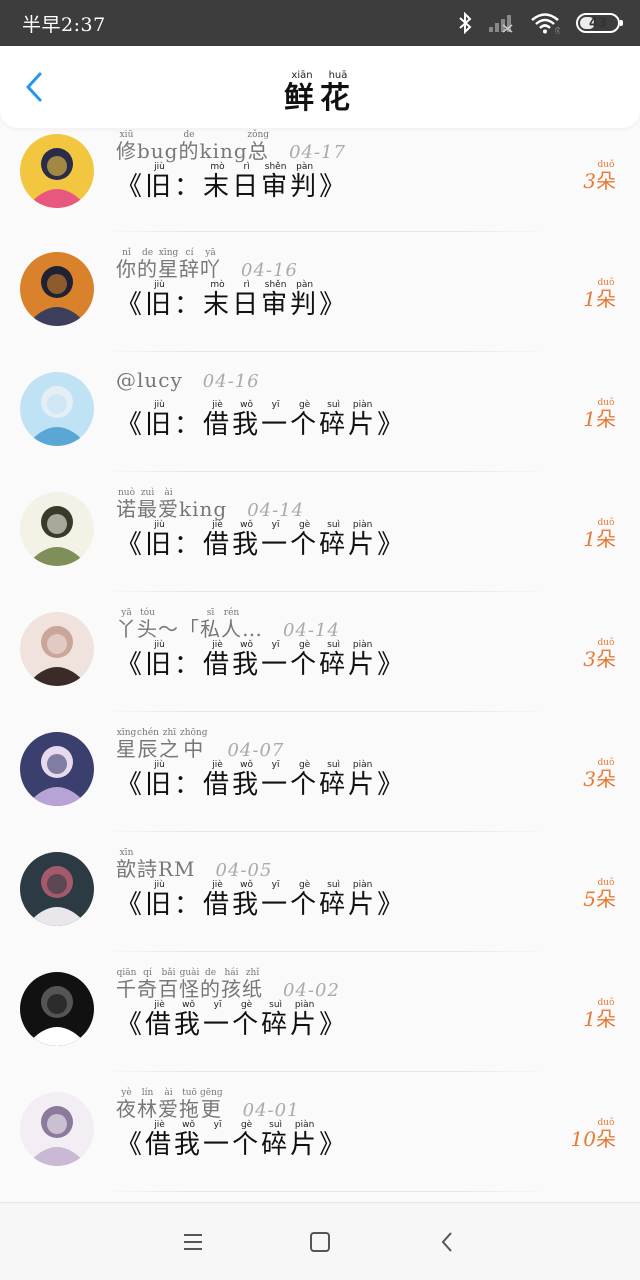 Image resolution: width=640 pixels, height=1280 pixels. I want to click on status-bar: 半早2:37 ⓘ 43, so click(320, 23).